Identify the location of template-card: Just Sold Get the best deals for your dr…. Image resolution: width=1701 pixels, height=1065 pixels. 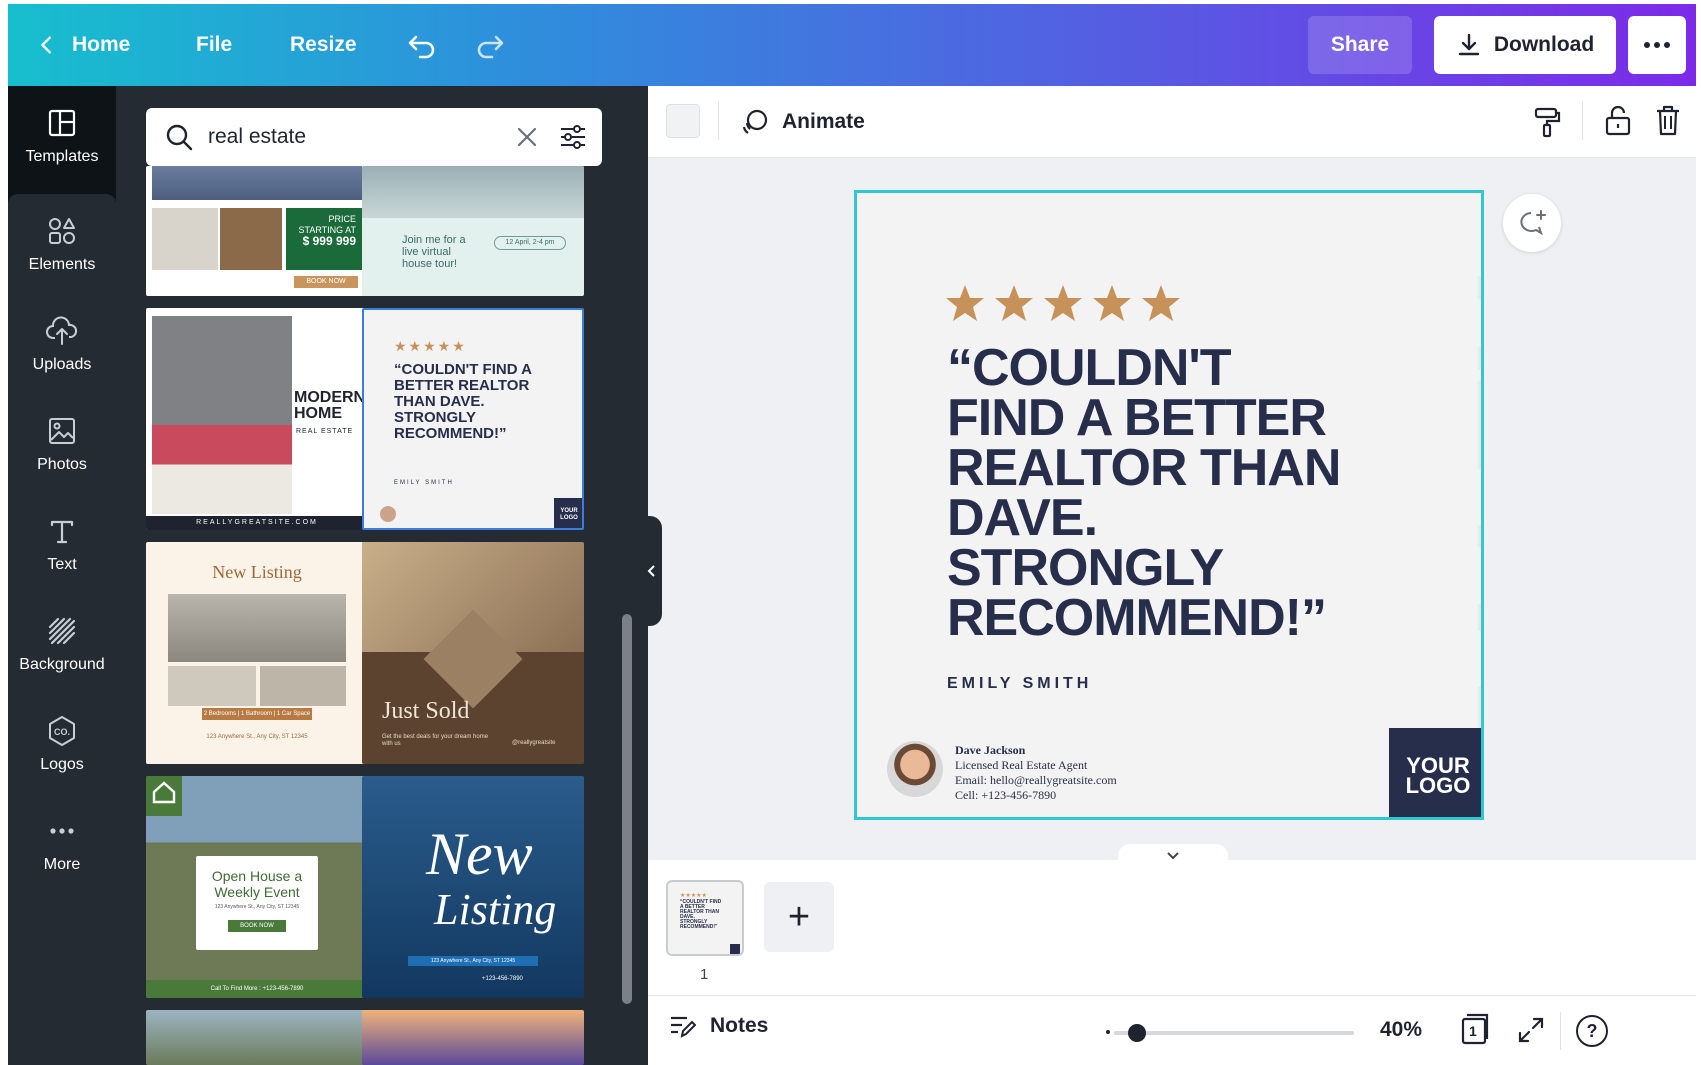
(473, 653).